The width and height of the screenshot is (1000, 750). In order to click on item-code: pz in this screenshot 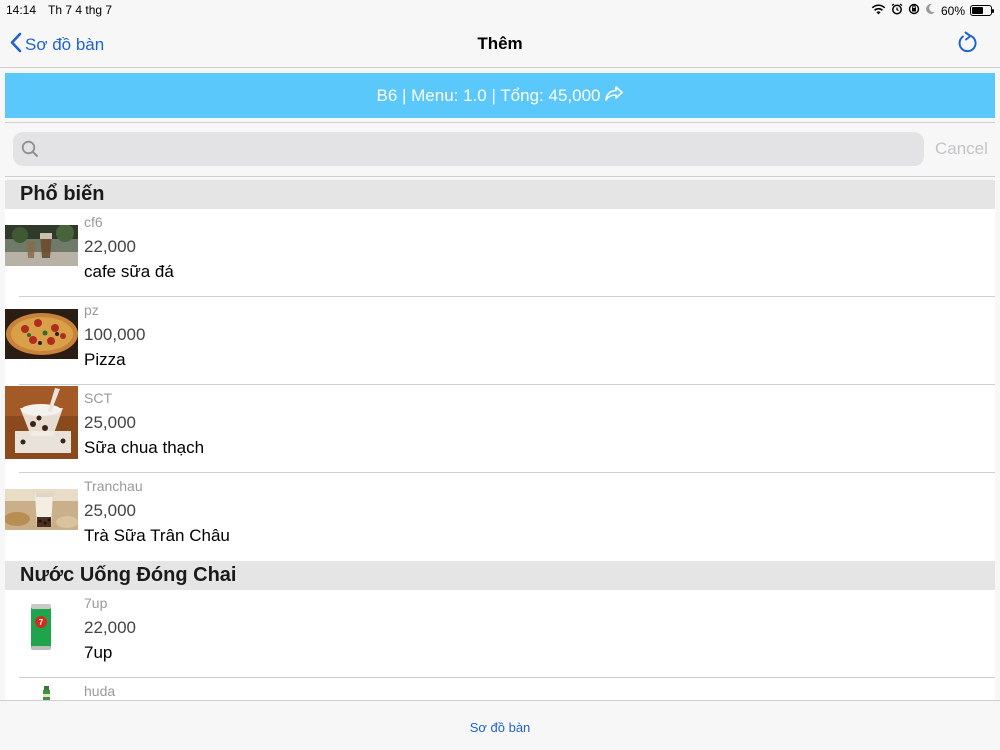, I will do `click(91, 310)`.